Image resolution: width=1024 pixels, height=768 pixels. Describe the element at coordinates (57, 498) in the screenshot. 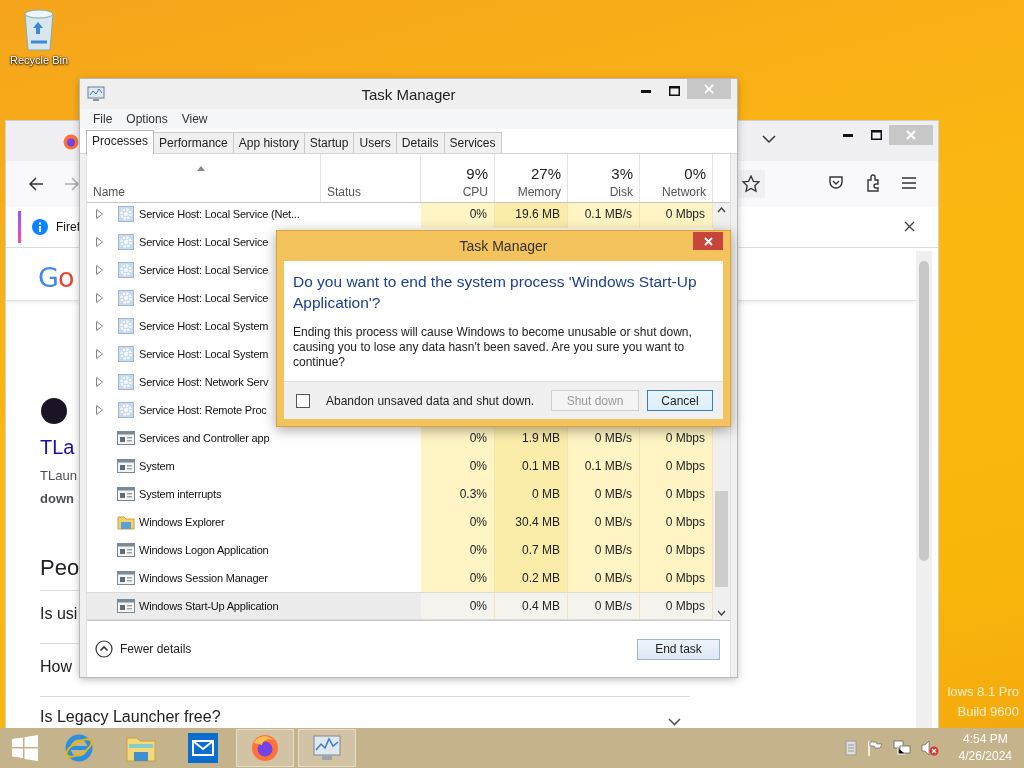

I see `result-snippet: down` at that location.